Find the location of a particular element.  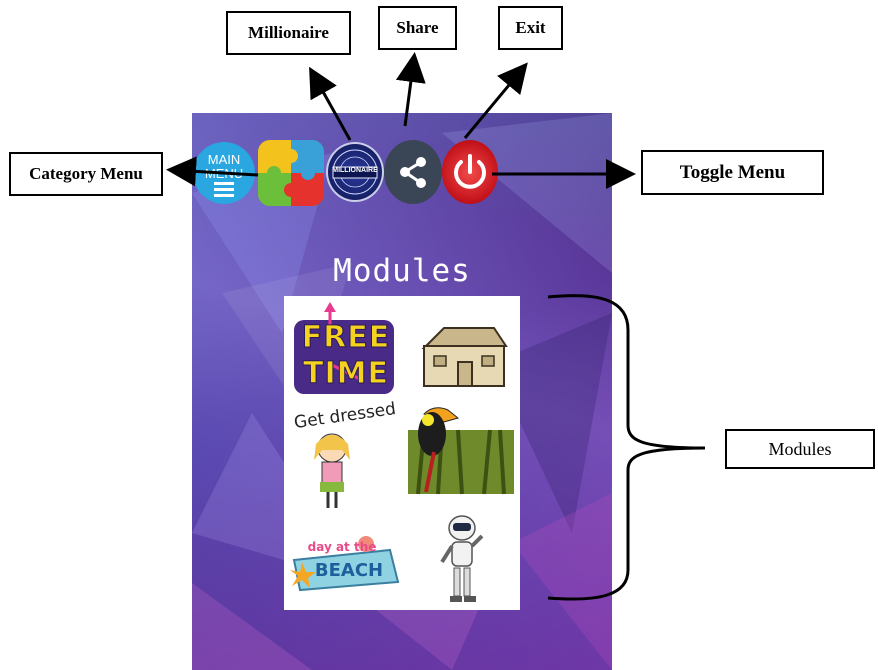

puzzle-button is located at coordinates (291, 173).